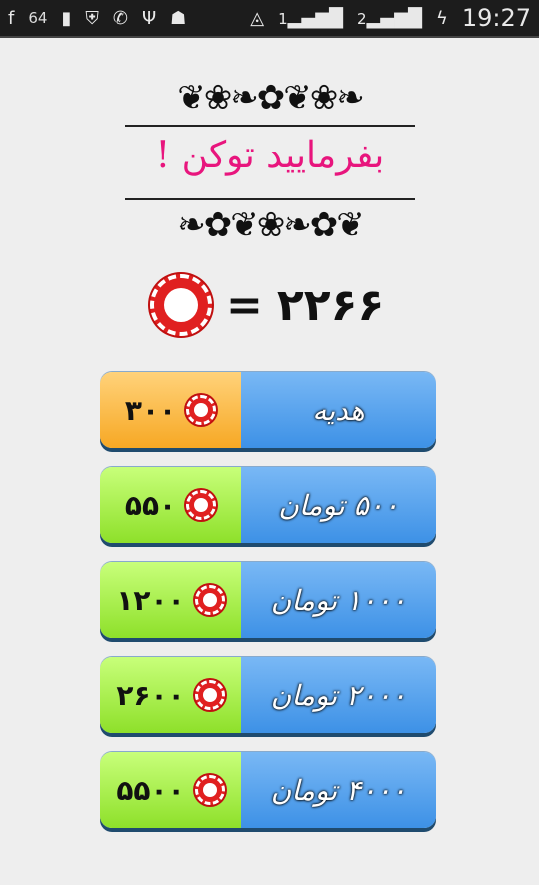  What do you see at coordinates (92, 18) in the screenshot?
I see `shield-icon: ⛨` at bounding box center [92, 18].